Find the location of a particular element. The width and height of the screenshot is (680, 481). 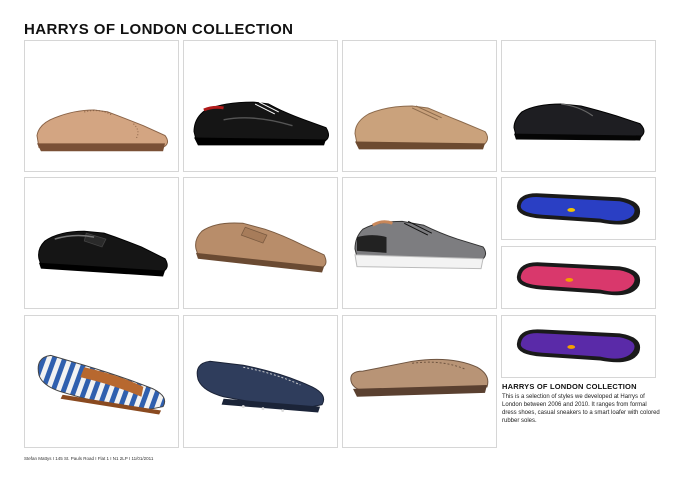

shoe-tile-striped-driver is located at coordinates (101, 381).